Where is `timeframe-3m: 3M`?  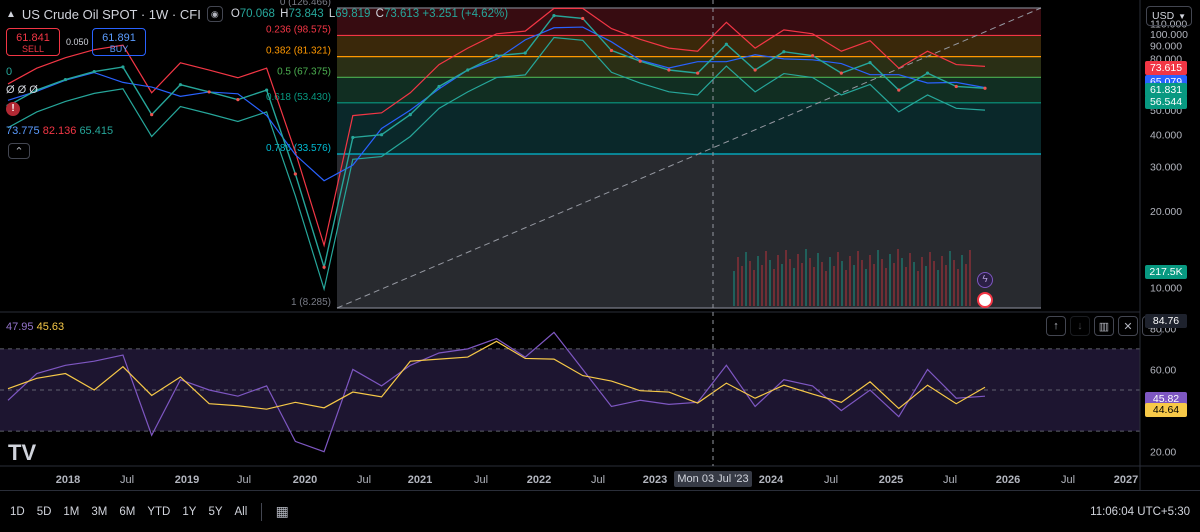
timeframe-3m: 3M is located at coordinates (99, 512).